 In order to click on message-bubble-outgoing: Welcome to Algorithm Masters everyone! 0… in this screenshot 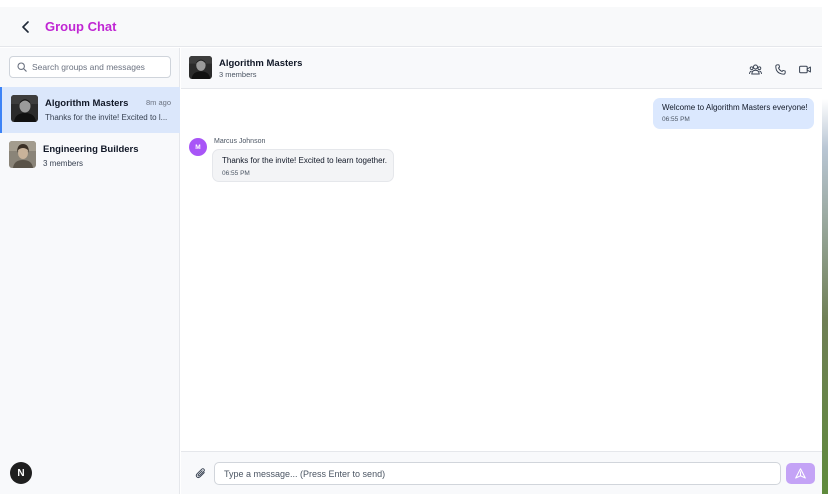, I will do `click(733, 113)`.